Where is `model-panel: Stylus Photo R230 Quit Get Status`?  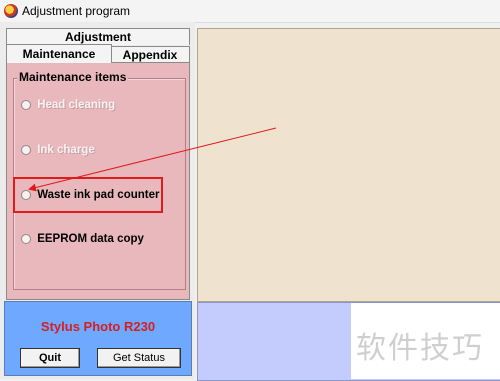 model-panel: Stylus Photo R230 Quit Get Status is located at coordinates (98, 338).